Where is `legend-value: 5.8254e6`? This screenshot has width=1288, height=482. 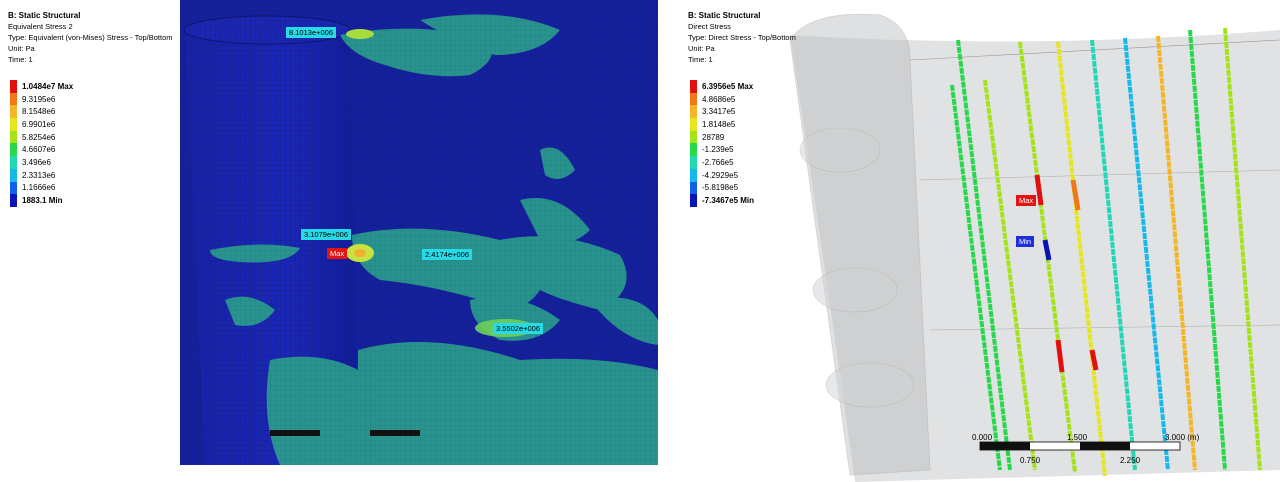
legend-value: 5.8254e6 is located at coordinates (39, 137).